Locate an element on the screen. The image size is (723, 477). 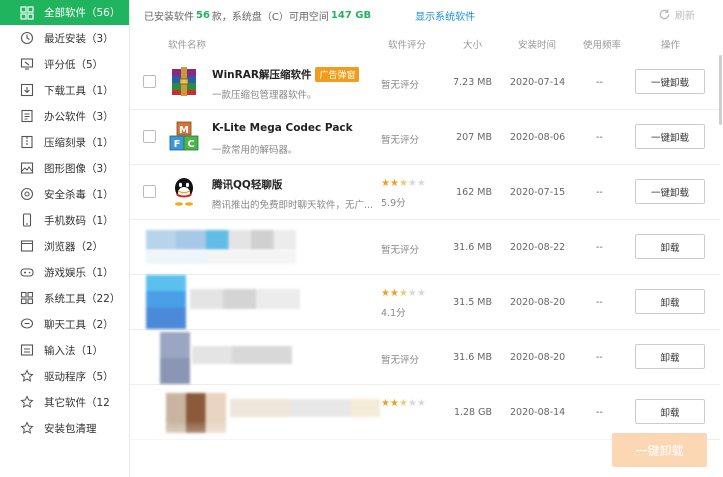
phone-icon is located at coordinates (27, 220).